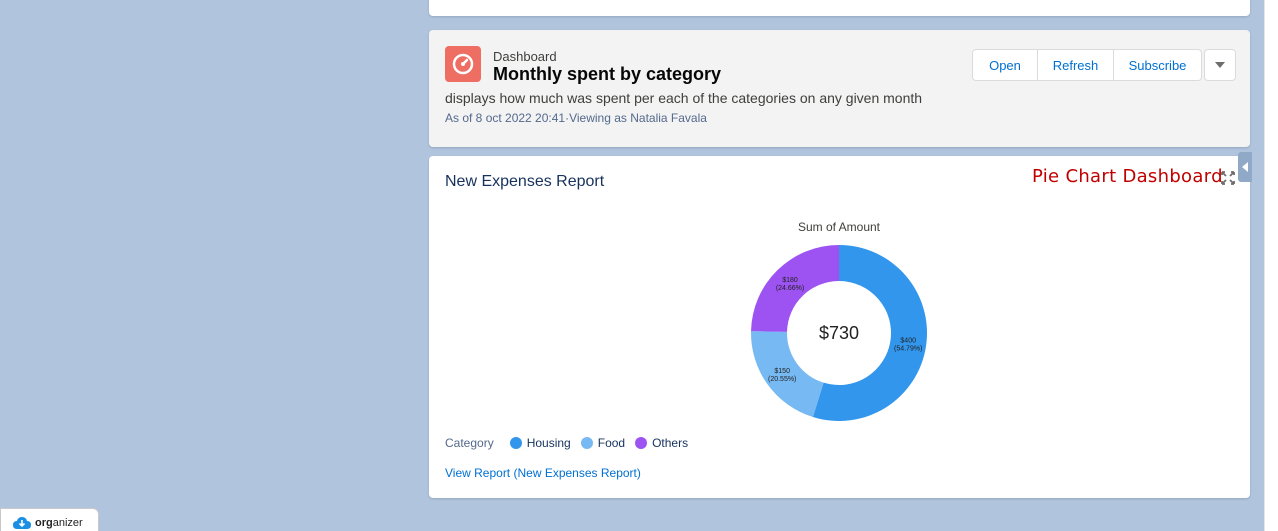 This screenshot has width=1278, height=531. Describe the element at coordinates (543, 473) in the screenshot. I see `view-report-link: View Report (New Expenses Report)` at that location.